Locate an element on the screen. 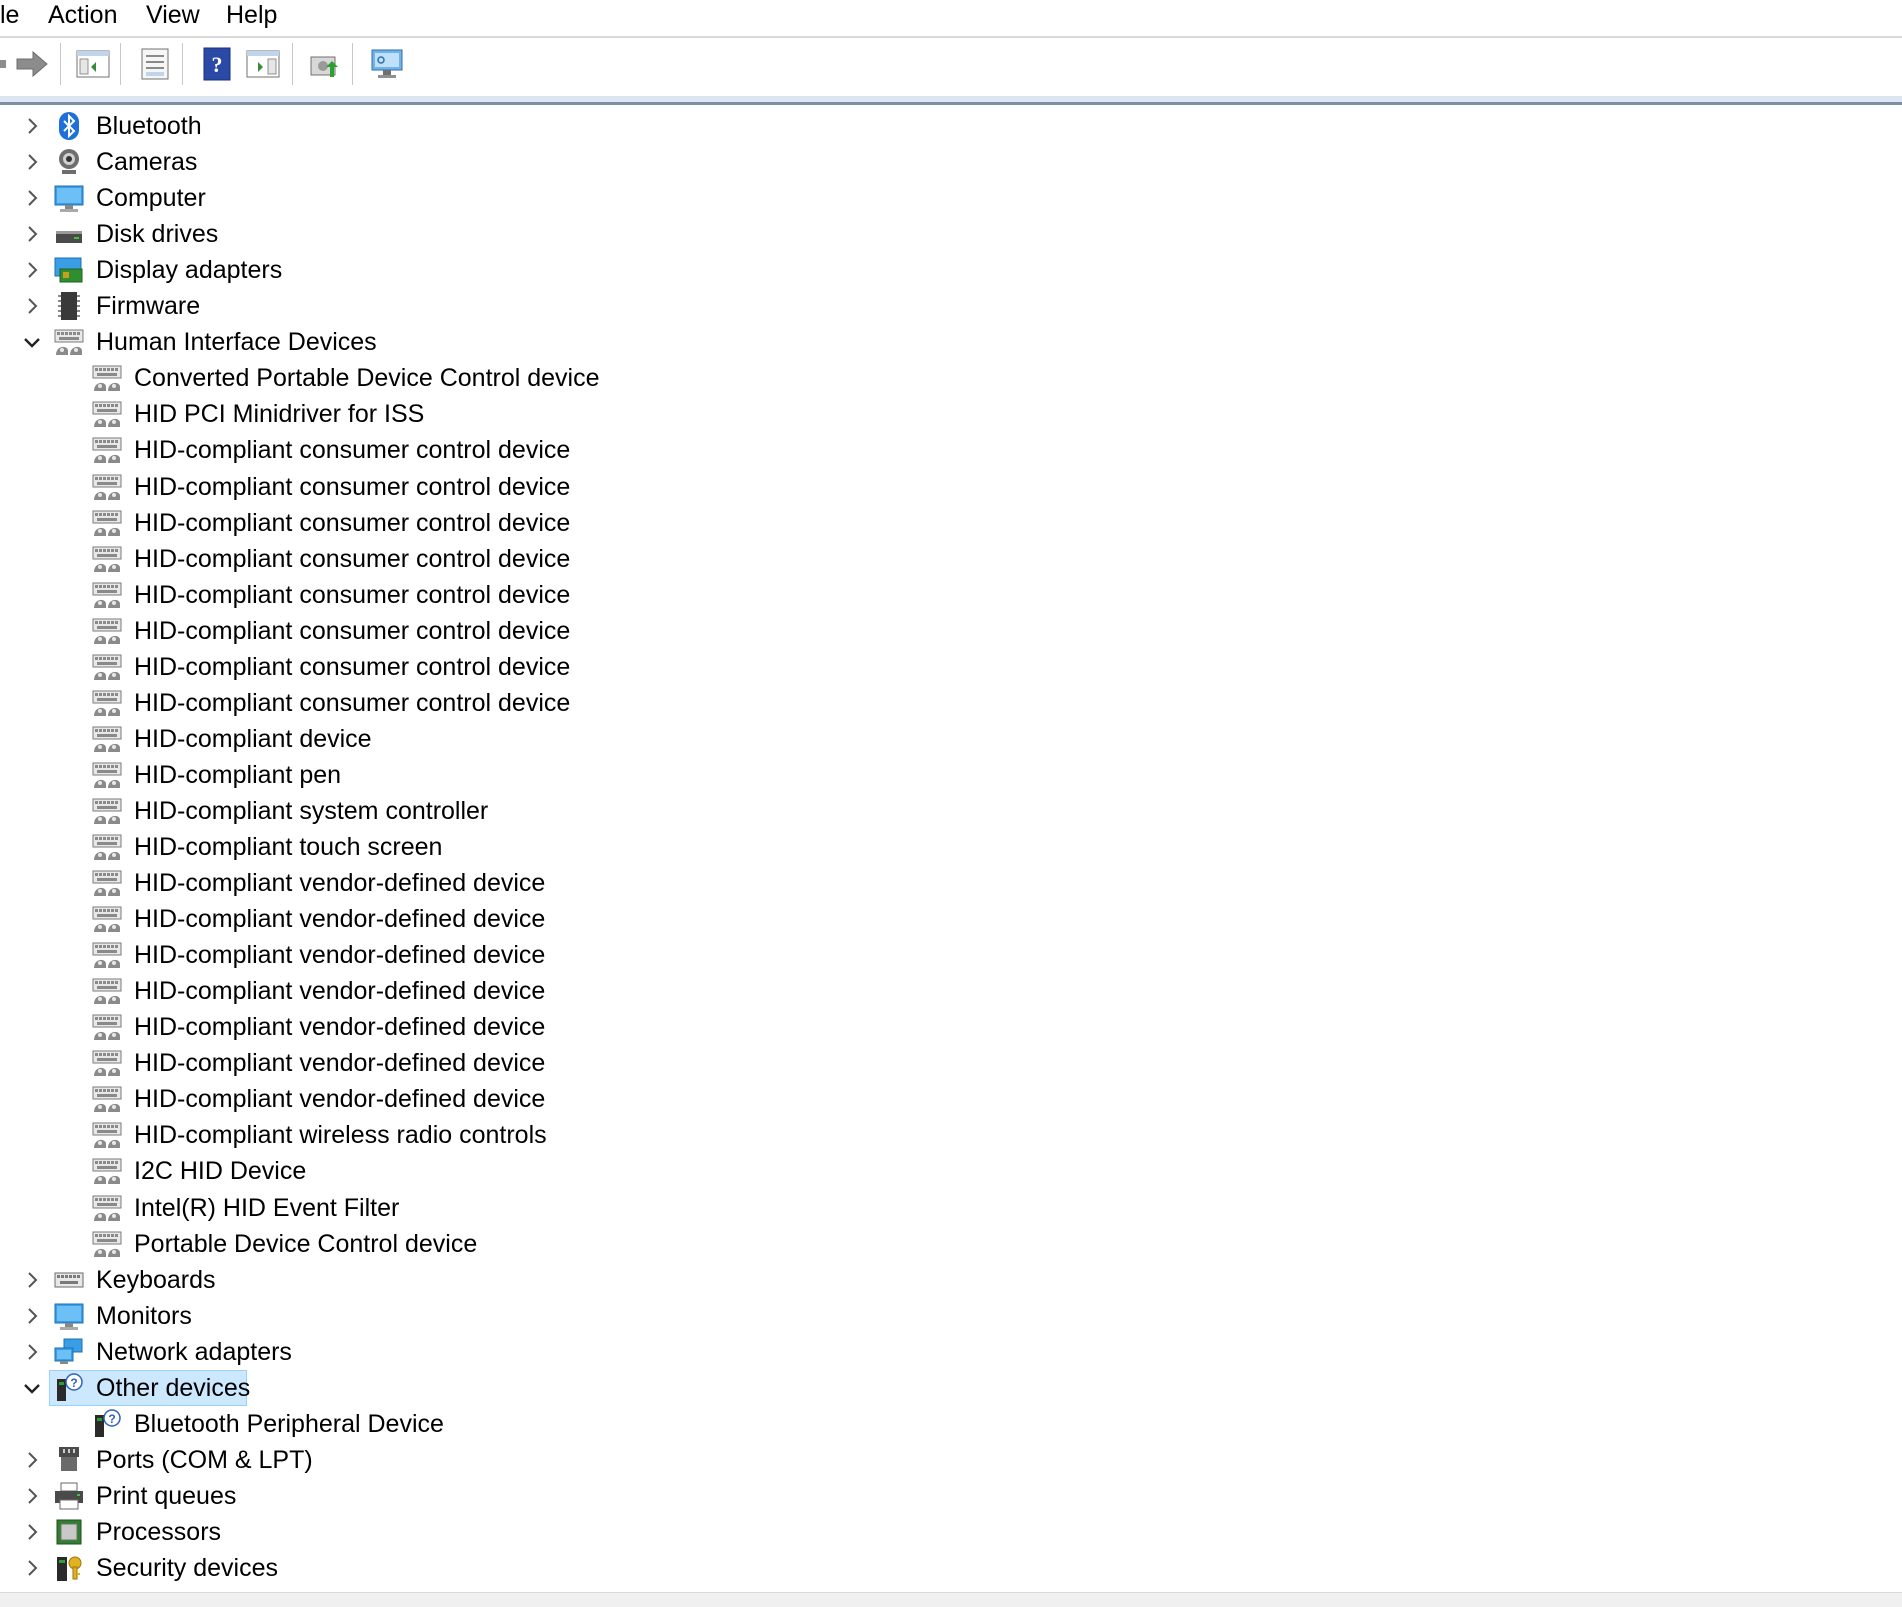 This screenshot has height=1607, width=1902. tree-item-label: Keyboards is located at coordinates (156, 1280).